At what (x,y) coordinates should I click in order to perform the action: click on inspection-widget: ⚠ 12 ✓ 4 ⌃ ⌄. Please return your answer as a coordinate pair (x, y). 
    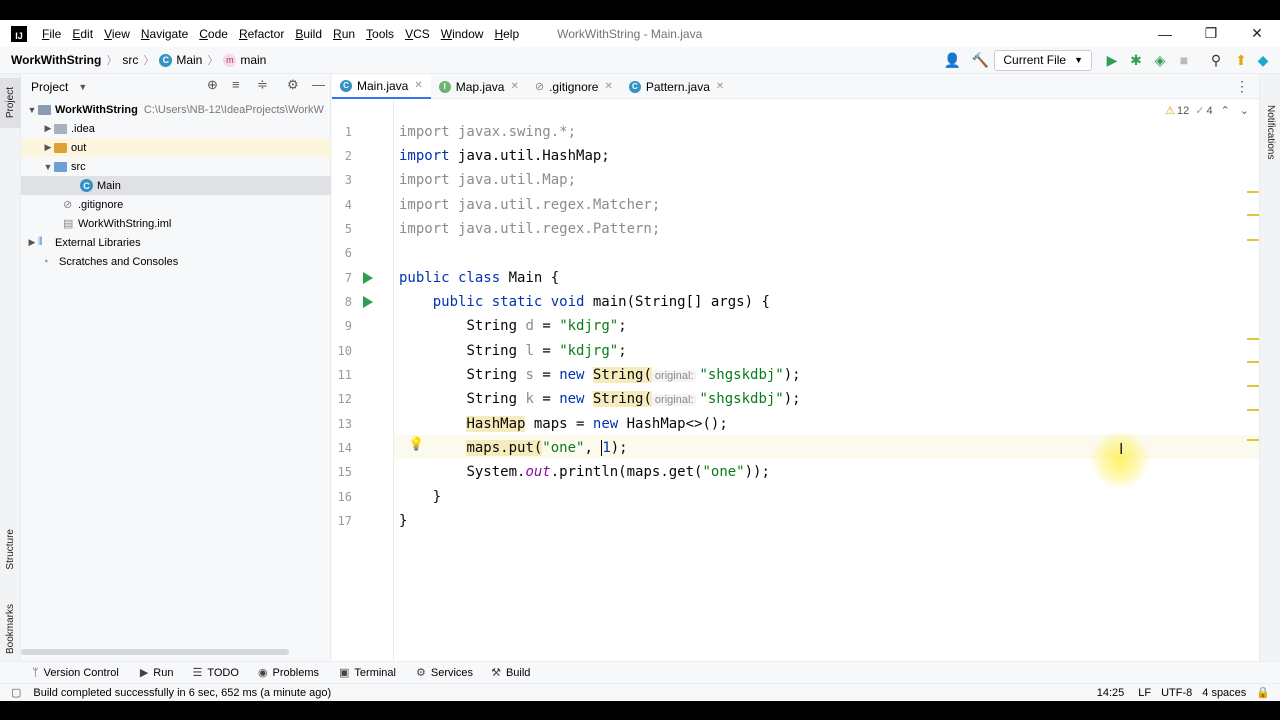
    Looking at the image, I should click on (1207, 111).